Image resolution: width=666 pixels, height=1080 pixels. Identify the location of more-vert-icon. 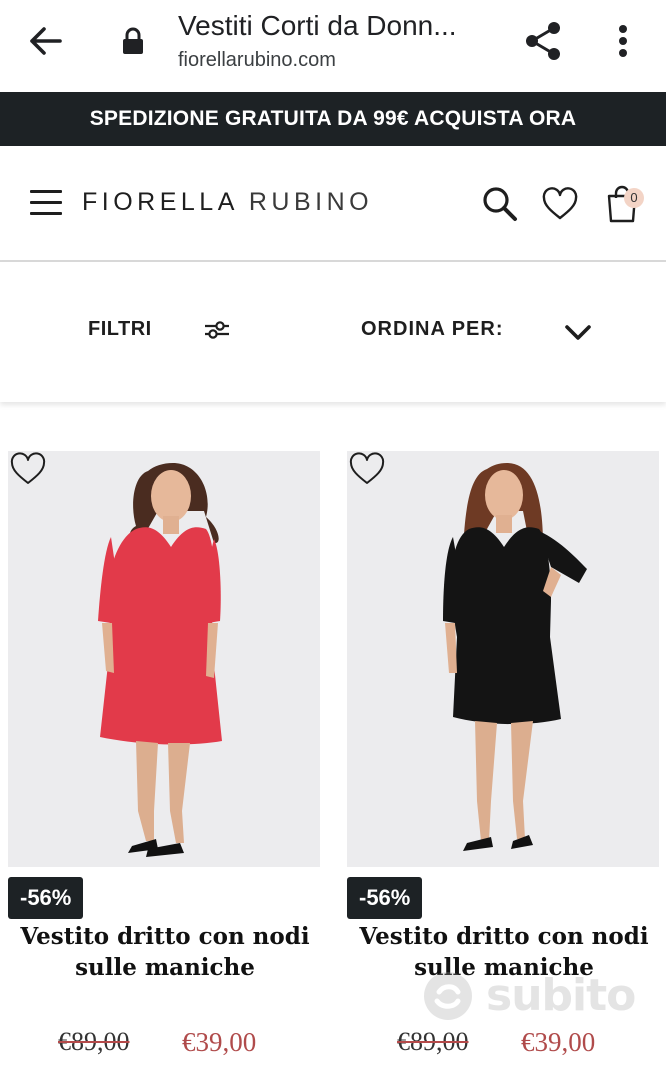
(623, 41).